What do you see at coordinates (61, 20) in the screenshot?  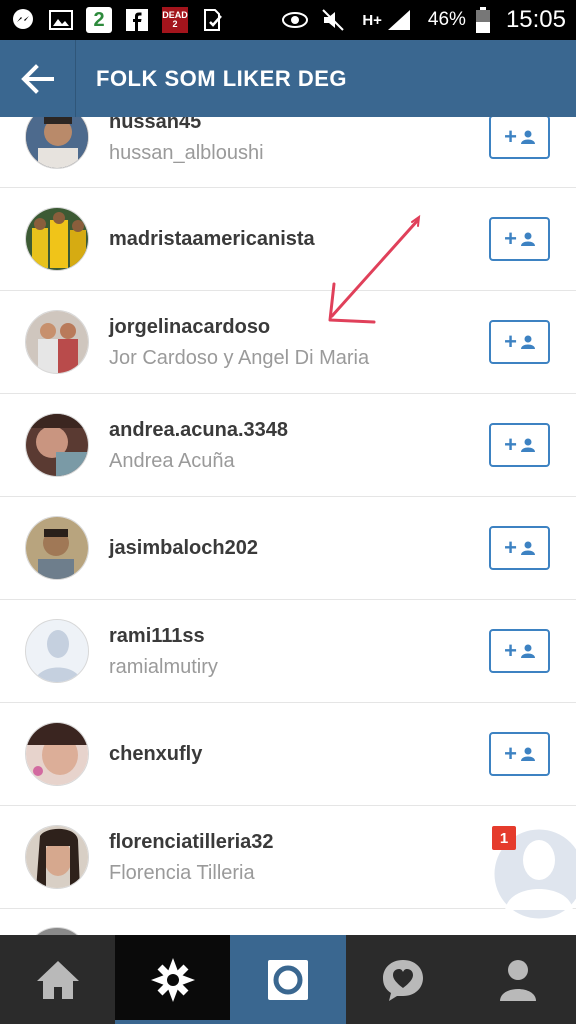 I see `gallery-icon` at bounding box center [61, 20].